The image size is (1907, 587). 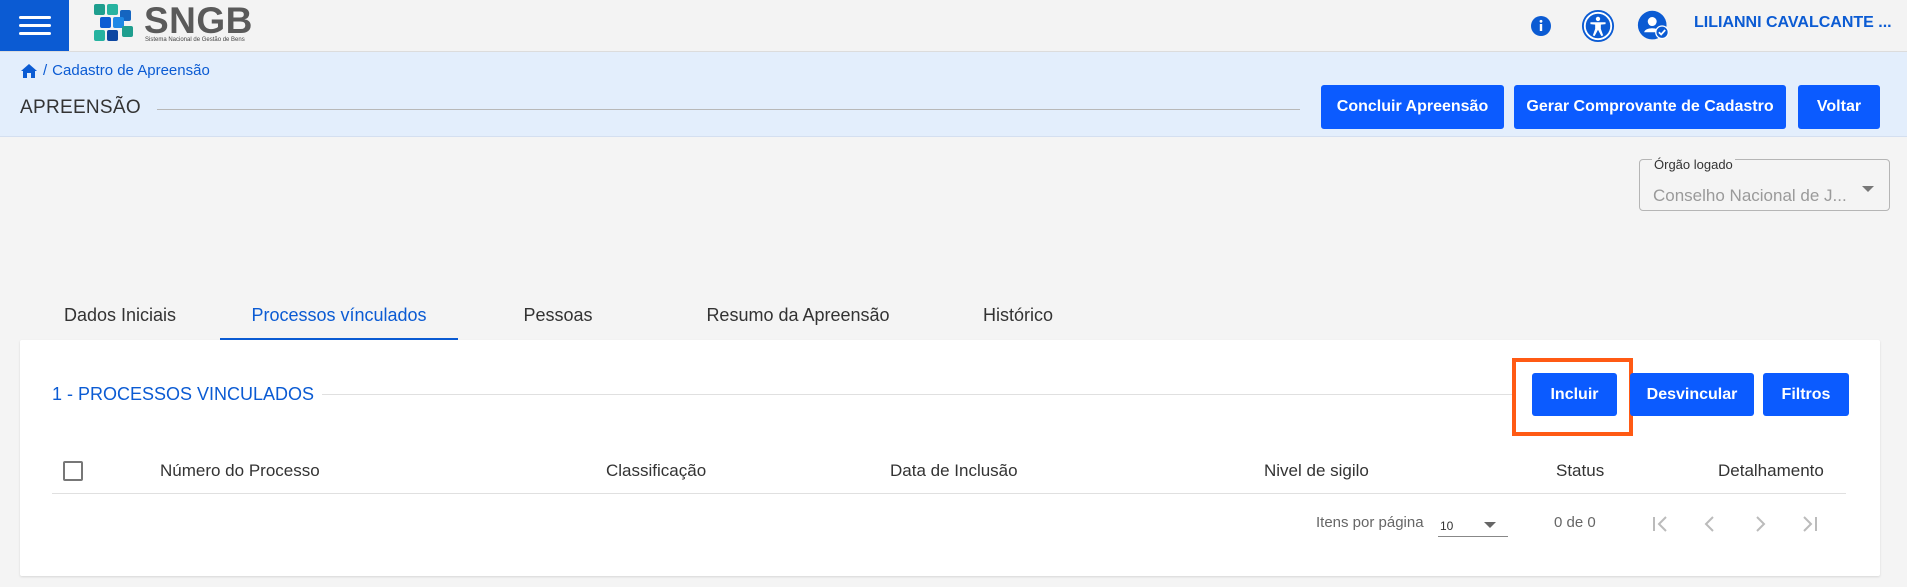 I want to click on page-size-select: 10, so click(x=1473, y=524).